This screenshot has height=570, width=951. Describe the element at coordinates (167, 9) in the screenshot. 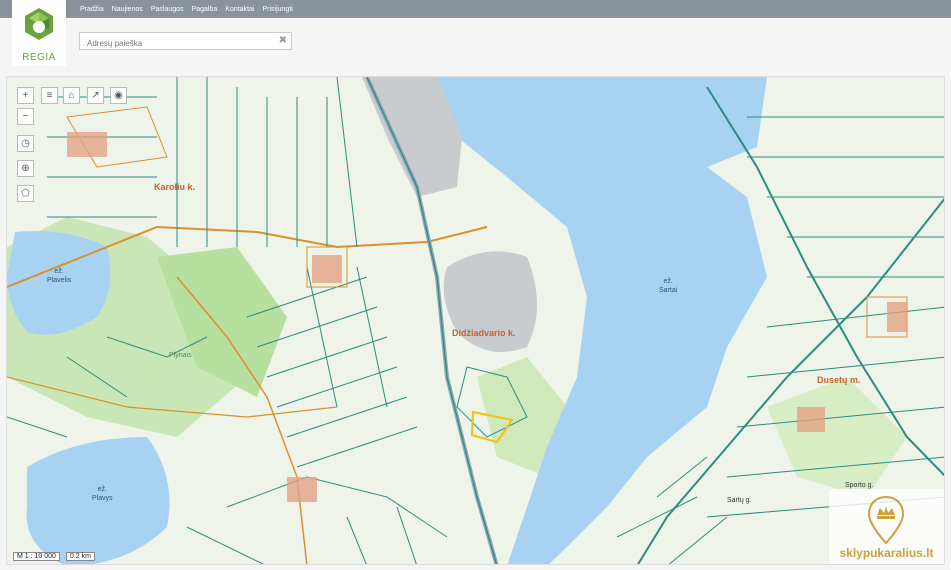

I see `nav-services: Paslaugos` at that location.